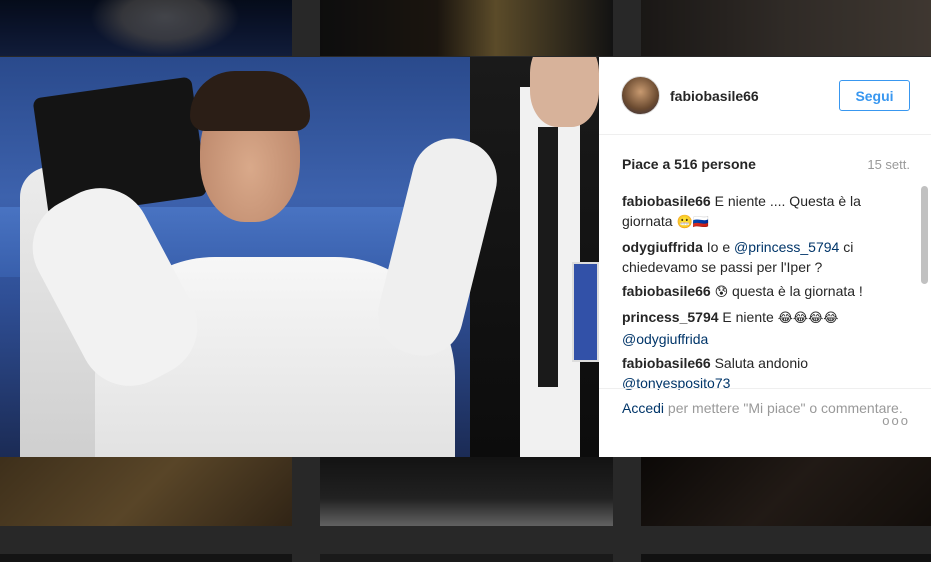  What do you see at coordinates (721, 292) in the screenshot?
I see `comment-emoji: 😰` at bounding box center [721, 292].